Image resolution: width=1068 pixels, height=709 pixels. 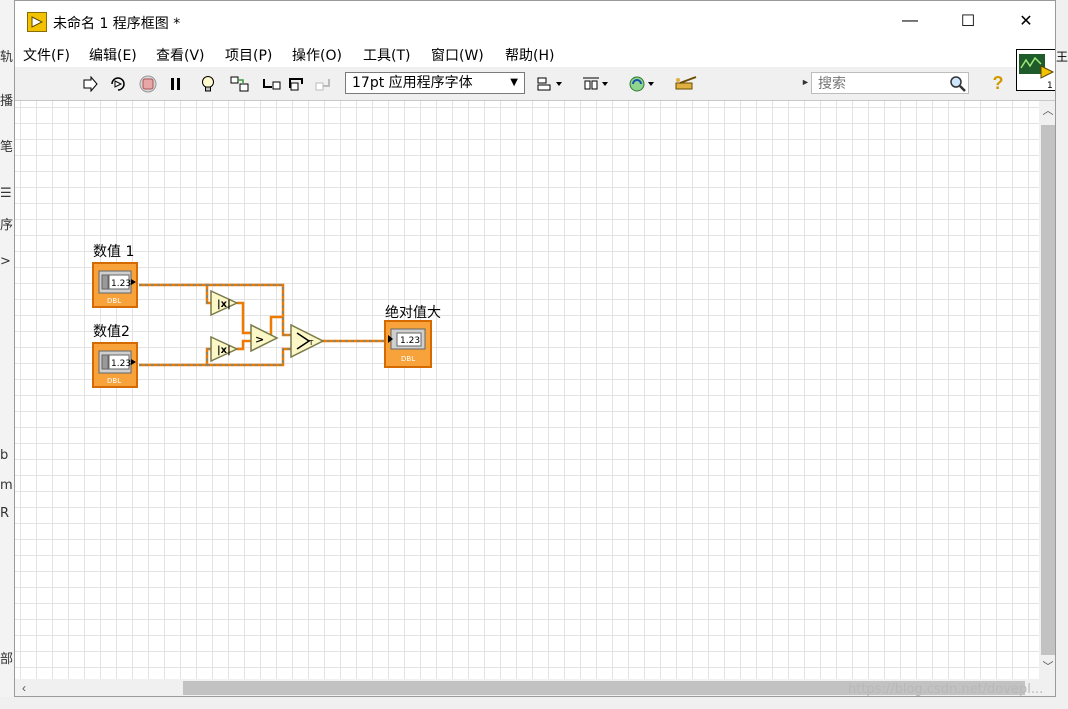 I want to click on numeric-control-2: 1.23 DBL, so click(x=115, y=365).